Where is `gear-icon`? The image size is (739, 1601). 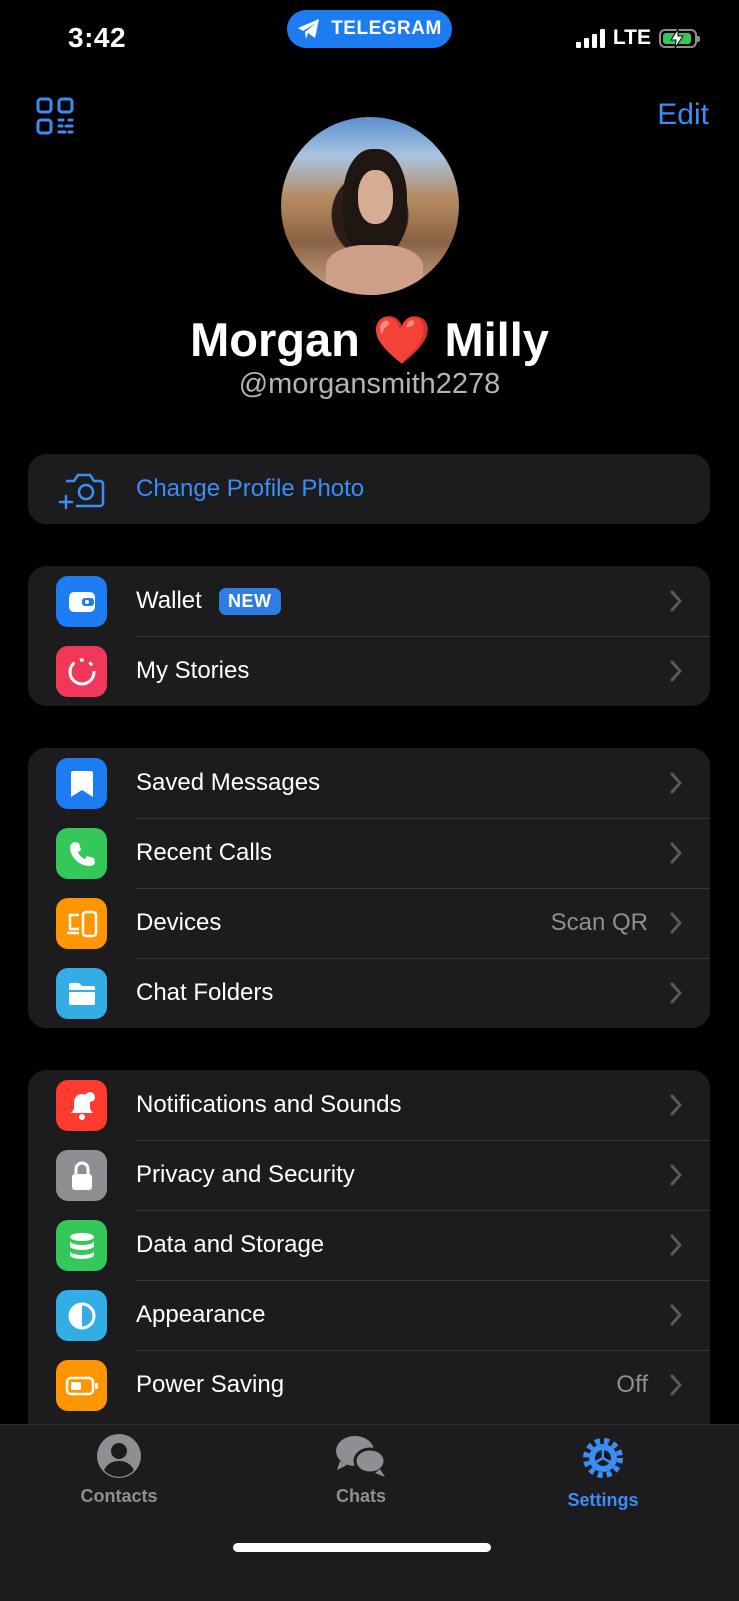 gear-icon is located at coordinates (603, 1458).